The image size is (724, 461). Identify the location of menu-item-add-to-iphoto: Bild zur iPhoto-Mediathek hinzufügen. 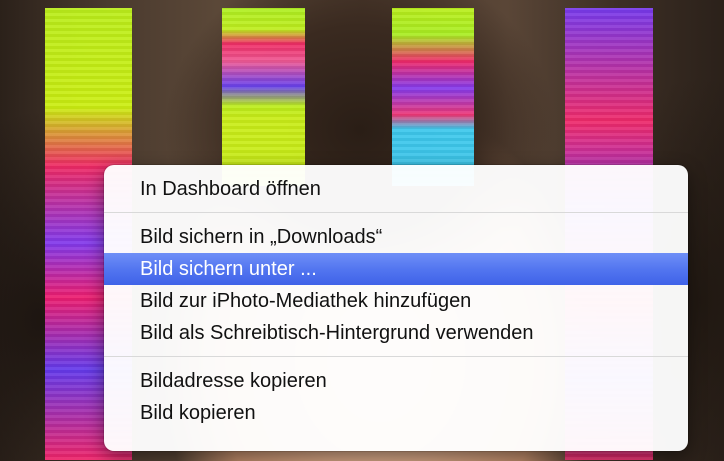
(396, 301).